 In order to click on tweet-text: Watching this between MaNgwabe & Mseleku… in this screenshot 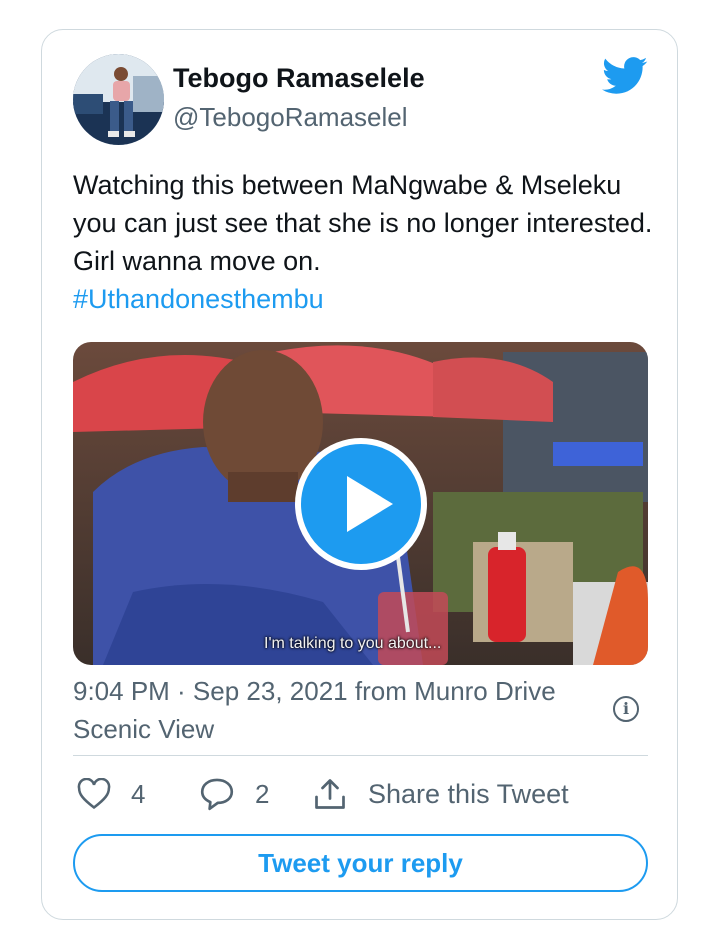, I will do `click(363, 242)`.